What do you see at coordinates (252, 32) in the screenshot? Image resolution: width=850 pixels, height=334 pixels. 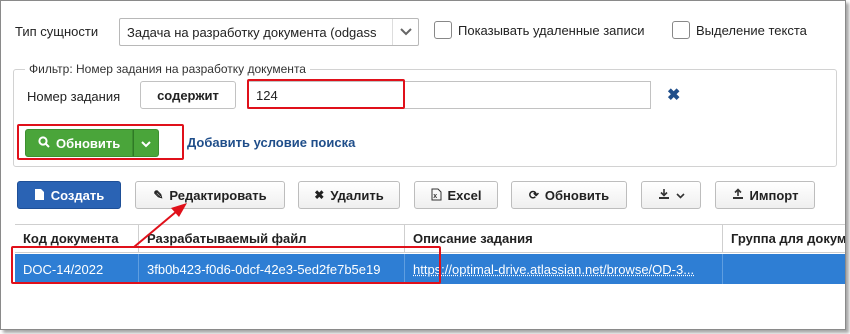 I see `entity-type-value: Задача на разработку документа (odgass` at bounding box center [252, 32].